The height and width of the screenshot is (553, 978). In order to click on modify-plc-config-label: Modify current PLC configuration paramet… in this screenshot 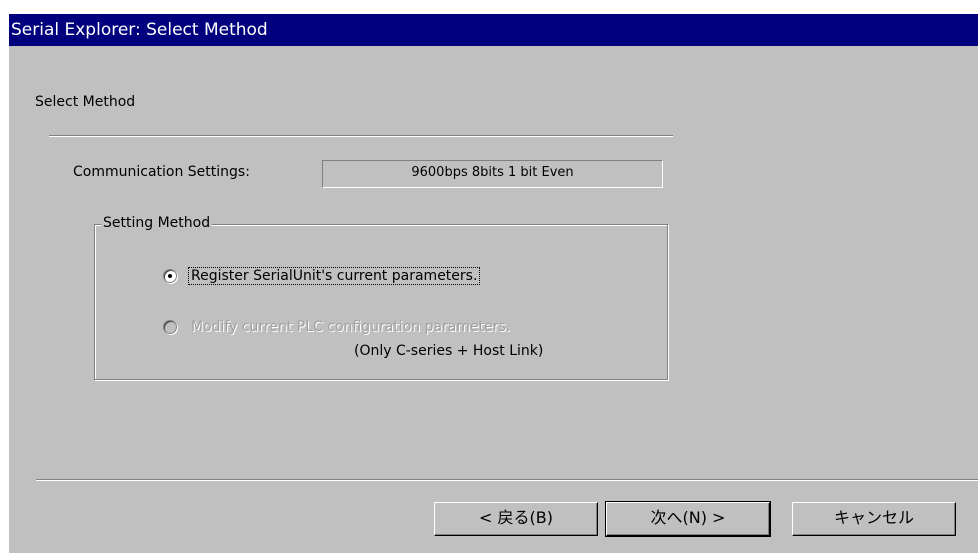, I will do `click(351, 327)`.